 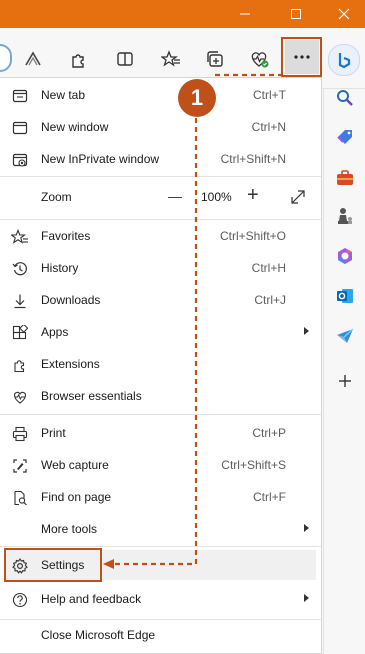 I want to click on arrowhead-icon, so click(x=108, y=564).